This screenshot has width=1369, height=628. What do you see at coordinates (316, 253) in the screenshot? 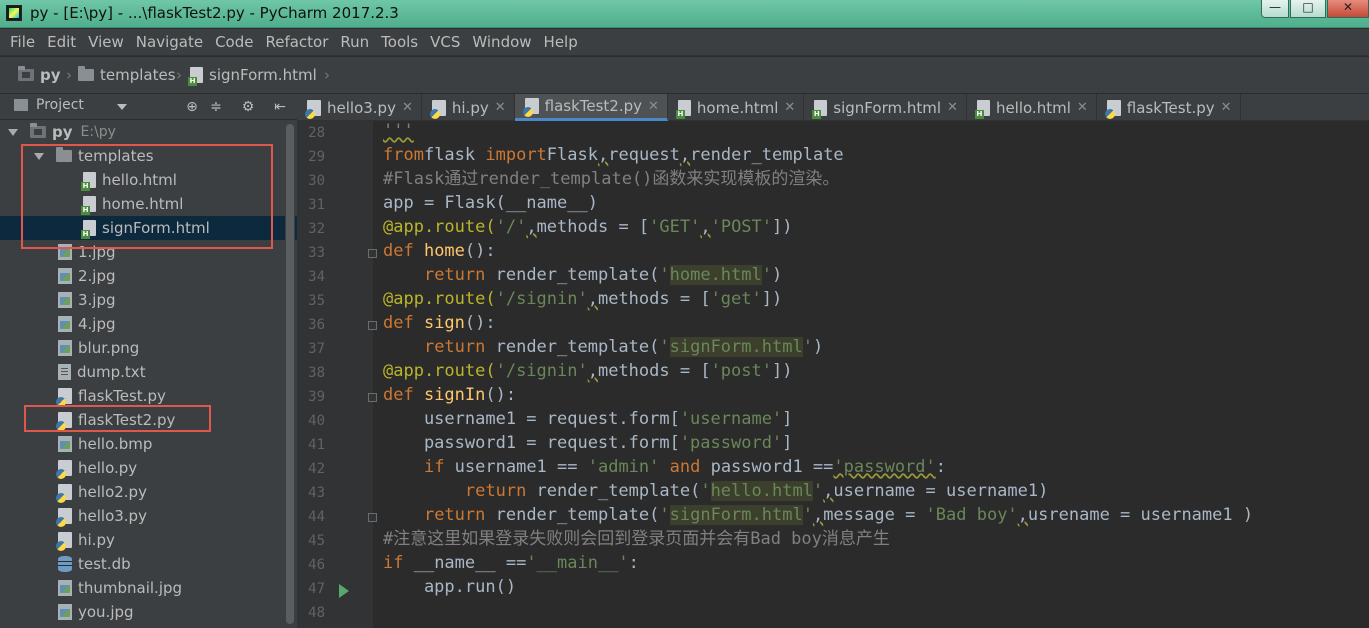
I see `line-number: 33` at bounding box center [316, 253].